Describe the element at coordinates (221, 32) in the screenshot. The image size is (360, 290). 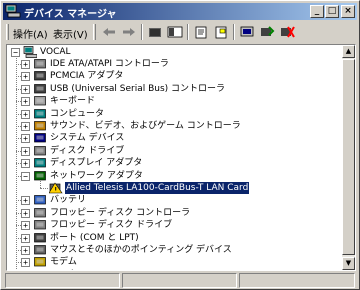
I see `help-icon` at that location.